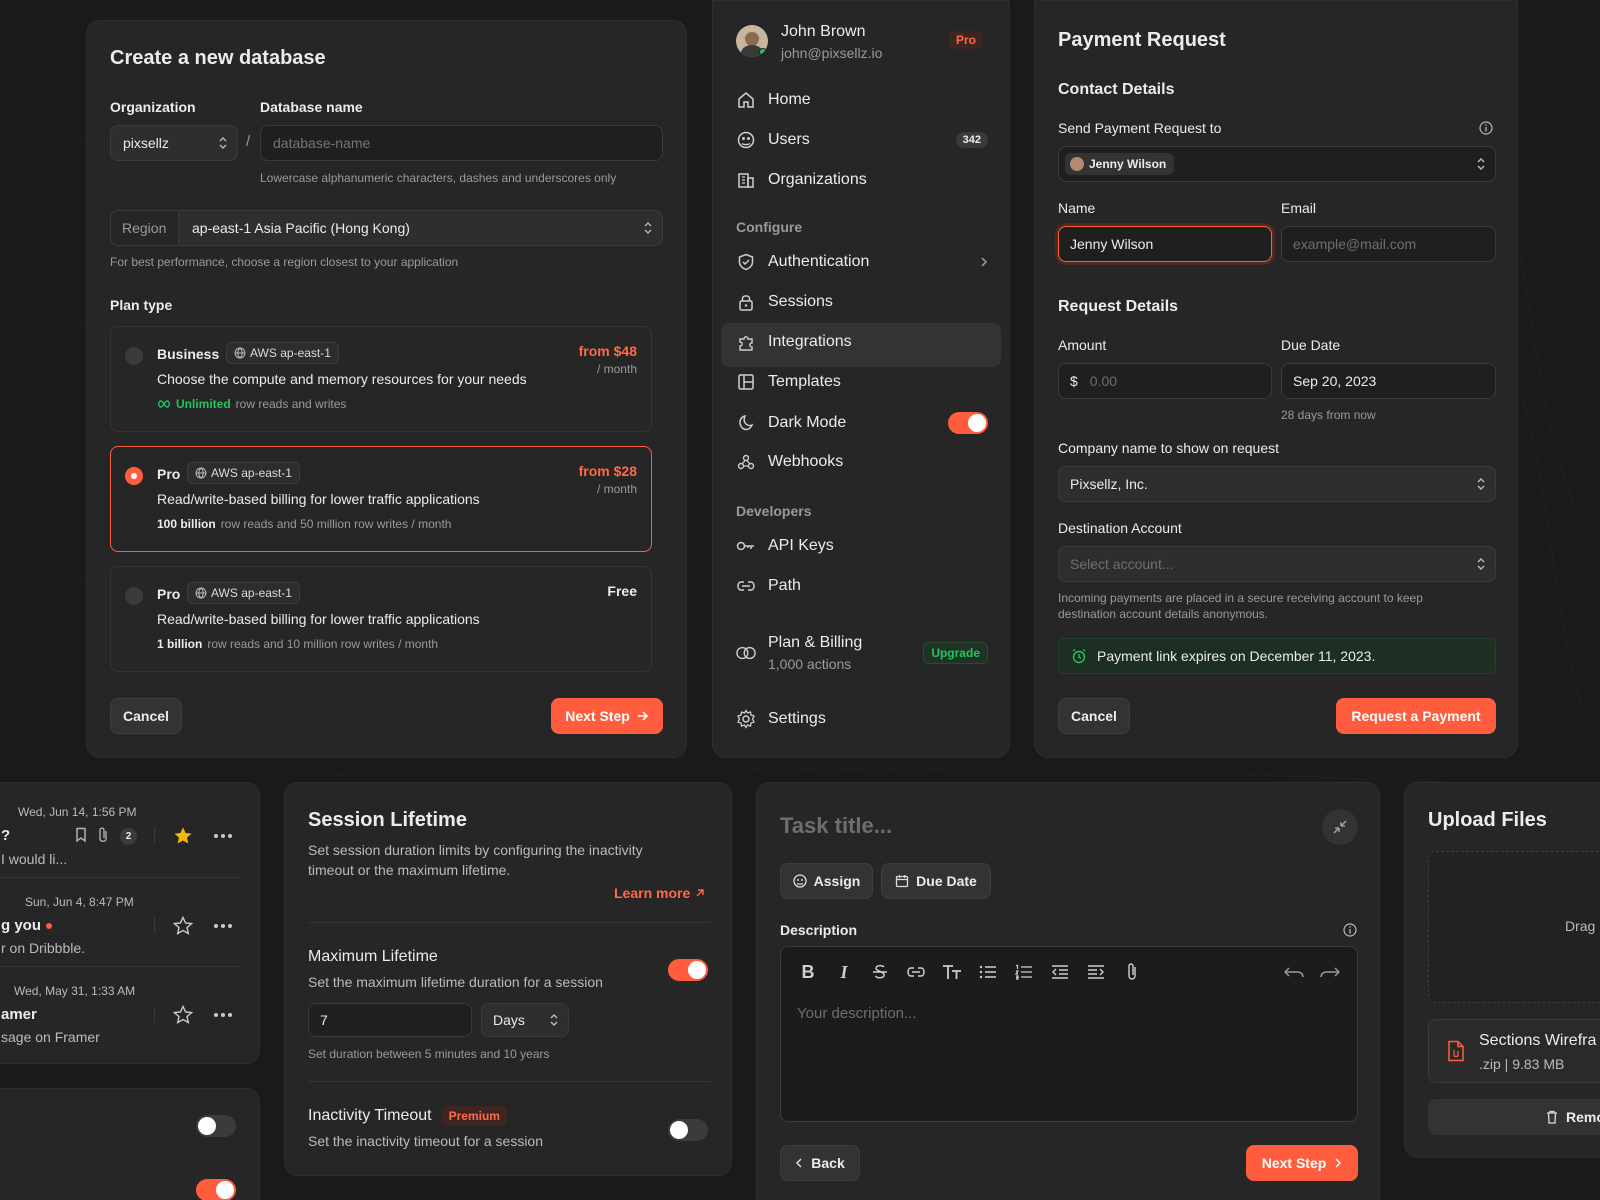 Image resolution: width=1600 pixels, height=1200 pixels. What do you see at coordinates (1294, 972) in the screenshot?
I see `undo-icon` at bounding box center [1294, 972].